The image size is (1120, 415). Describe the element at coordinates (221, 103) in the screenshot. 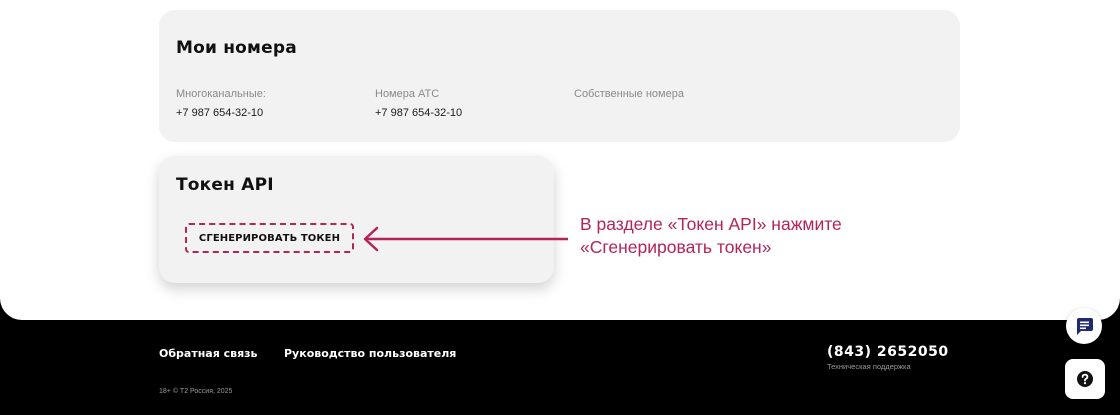

I see `numbers-column-multichannel: Многоканальные: +7 987 654-32-10` at that location.